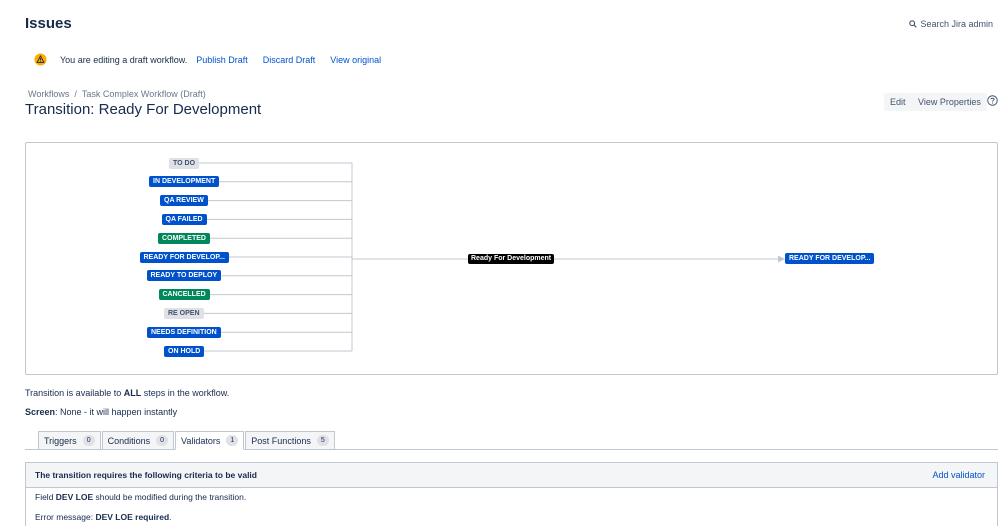 The width and height of the screenshot is (999, 526). I want to click on validator-error-message: Error message: DEV LOE required., so click(103, 517).